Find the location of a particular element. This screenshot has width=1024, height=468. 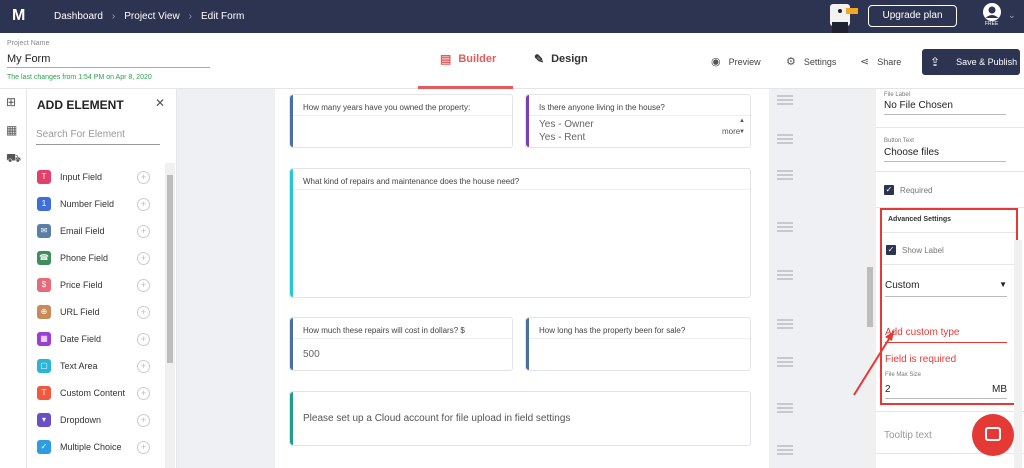

element-list-scrollbar is located at coordinates (170, 315).